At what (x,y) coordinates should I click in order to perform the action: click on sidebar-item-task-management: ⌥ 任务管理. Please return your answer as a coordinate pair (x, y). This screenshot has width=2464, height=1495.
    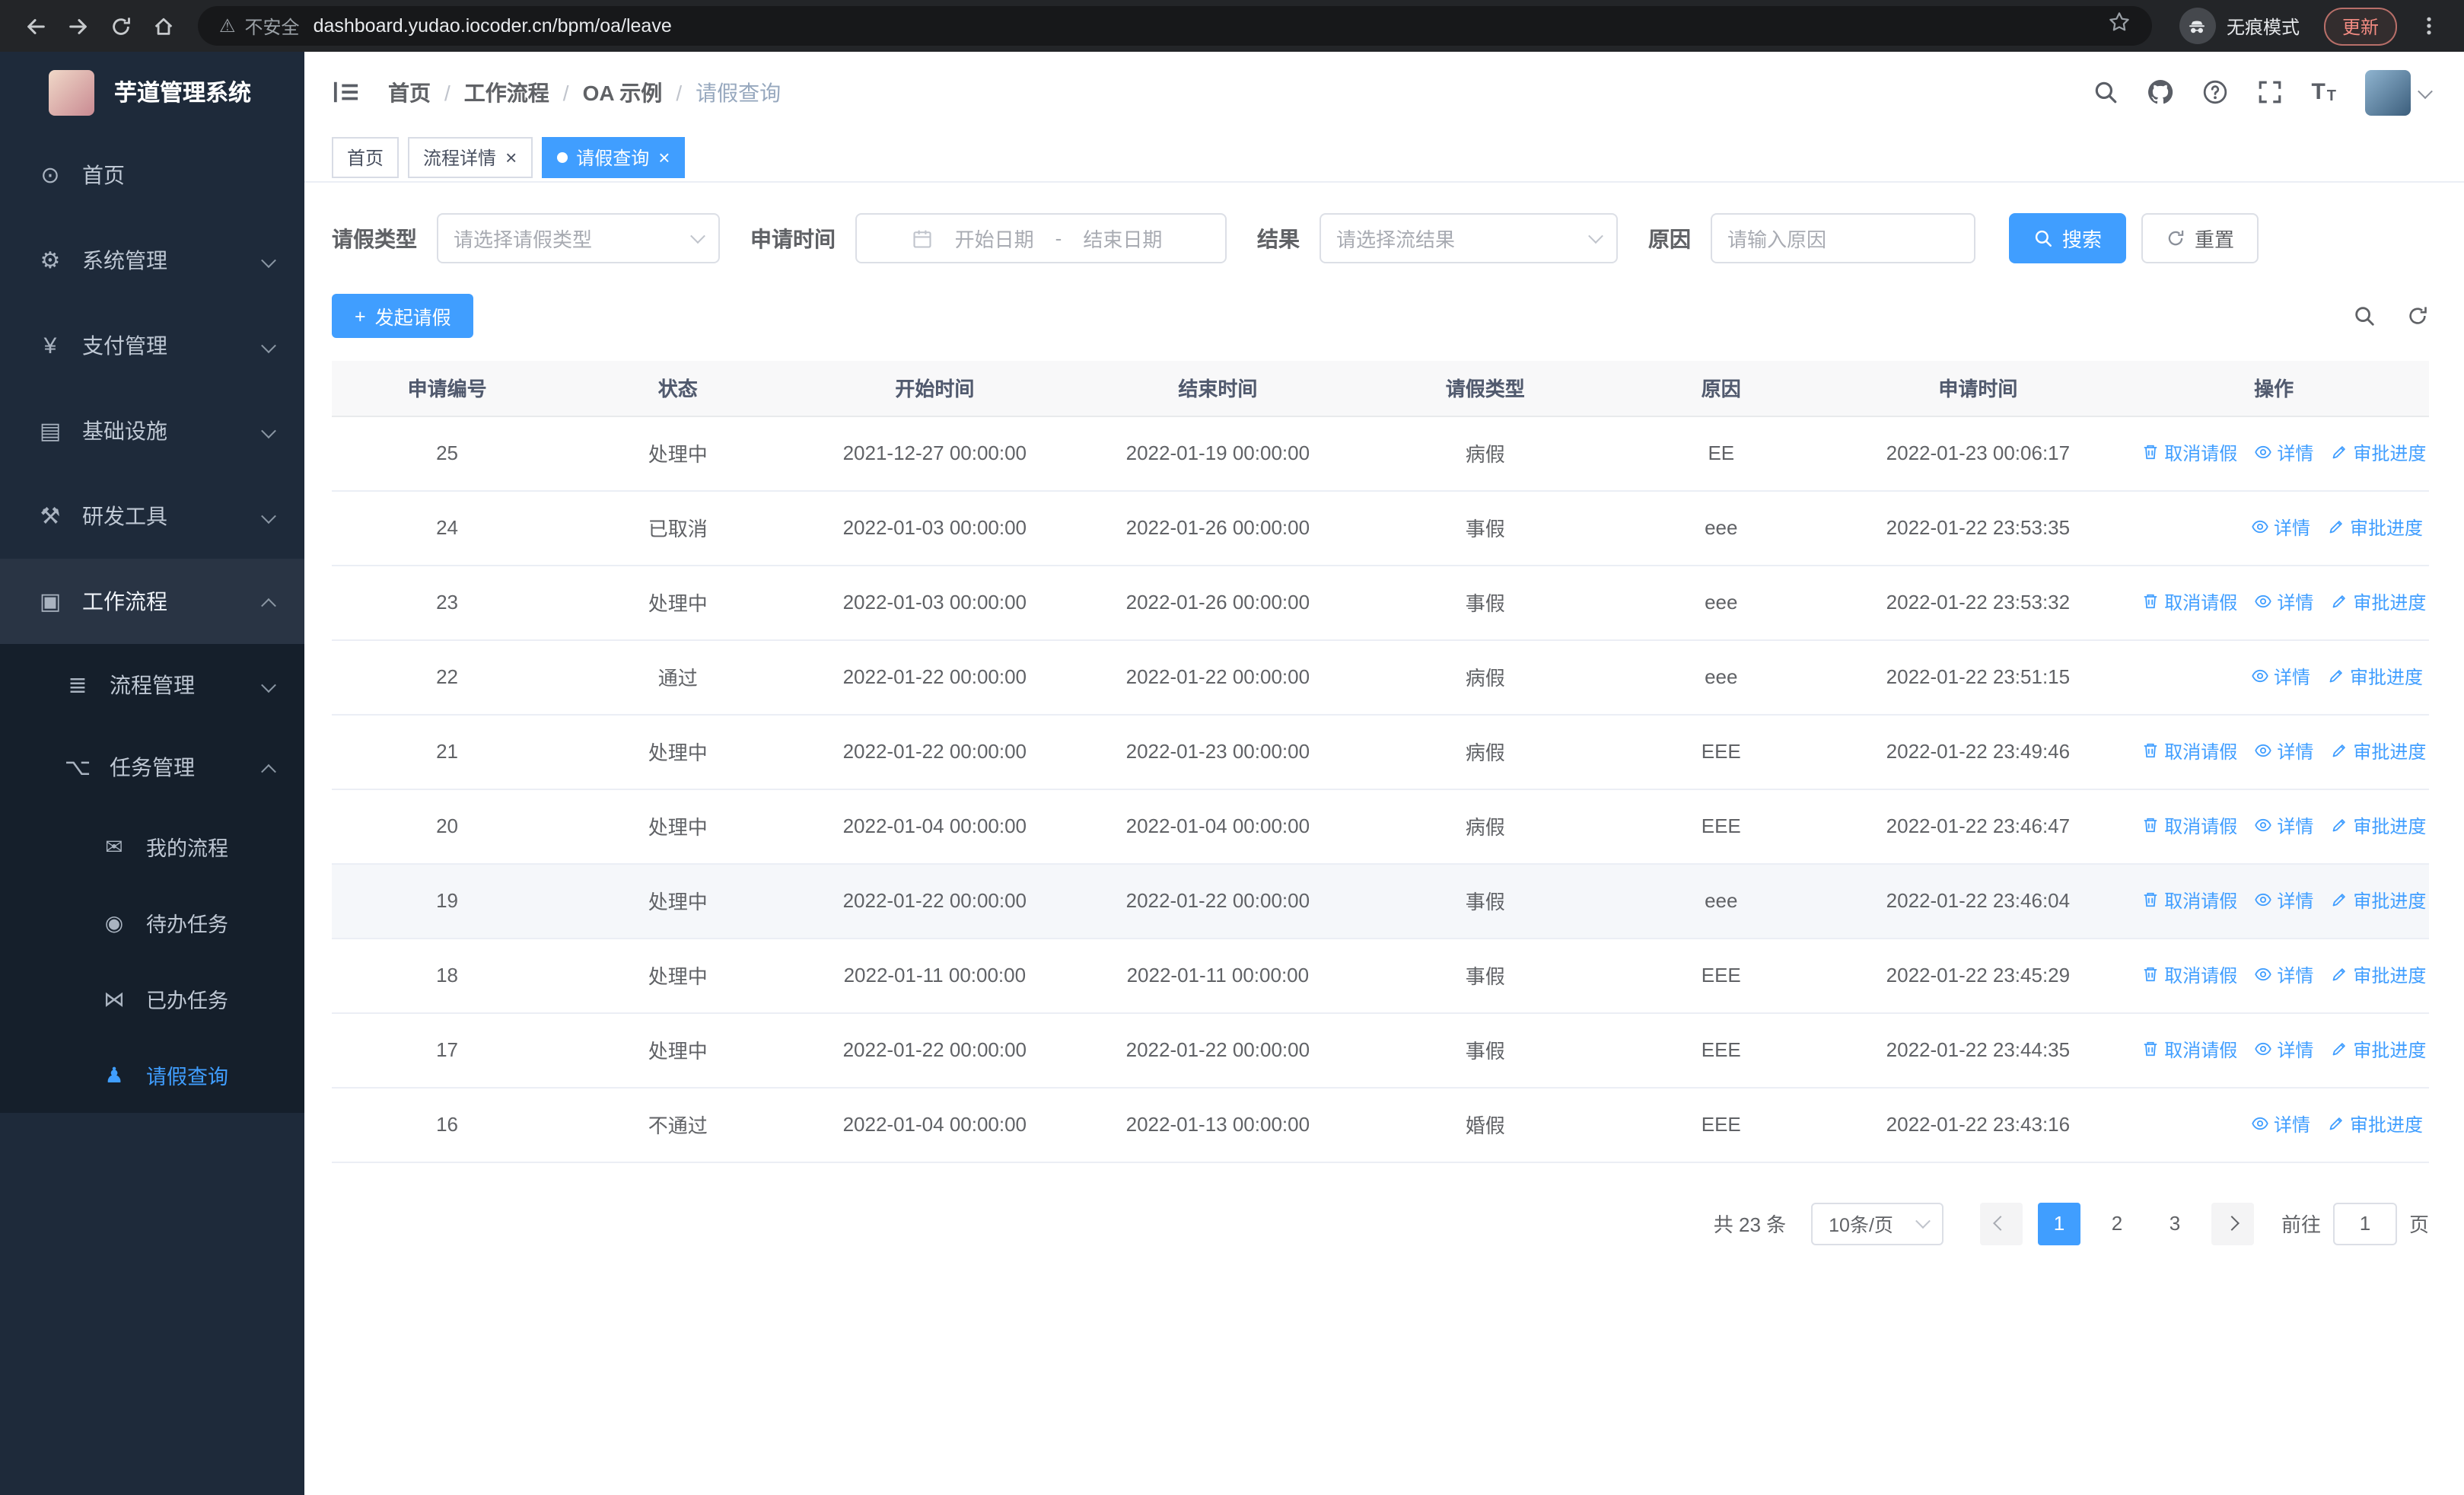
    Looking at the image, I should click on (152, 767).